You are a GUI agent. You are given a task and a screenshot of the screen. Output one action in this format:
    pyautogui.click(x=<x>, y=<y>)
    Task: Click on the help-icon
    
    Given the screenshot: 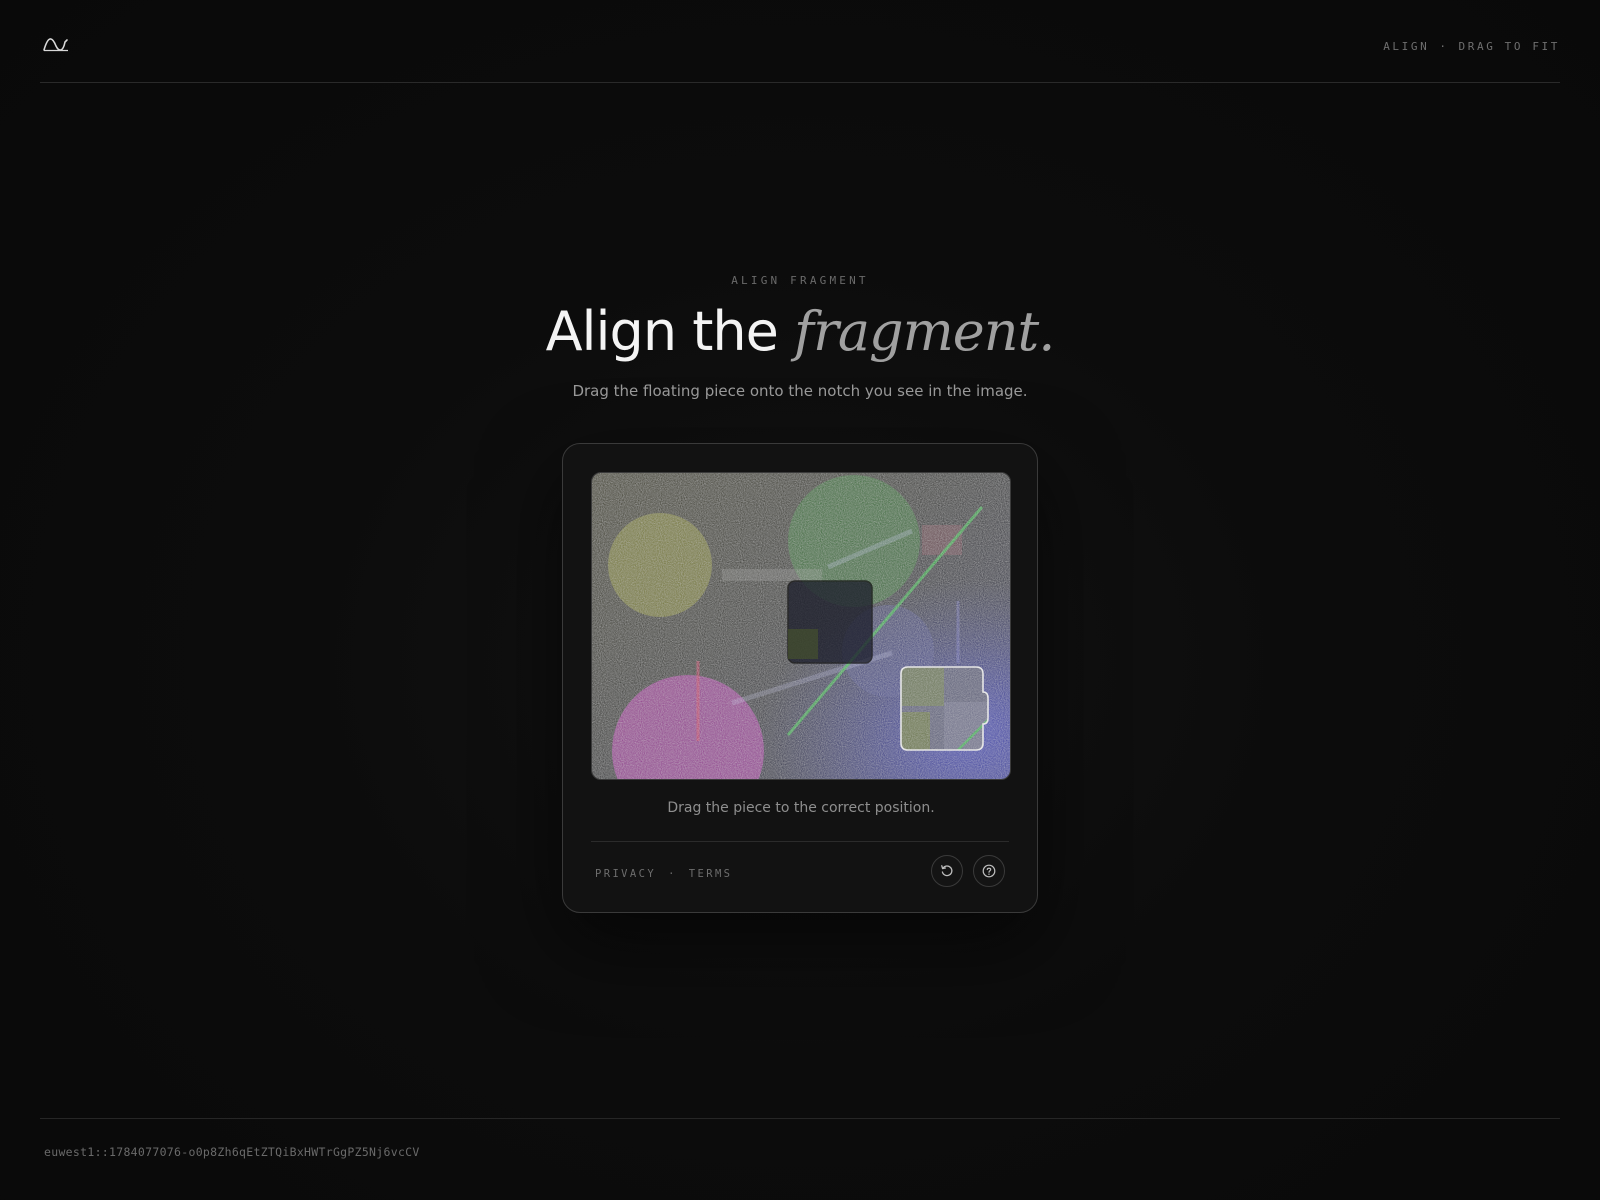 What is the action you would take?
    pyautogui.click(x=989, y=871)
    